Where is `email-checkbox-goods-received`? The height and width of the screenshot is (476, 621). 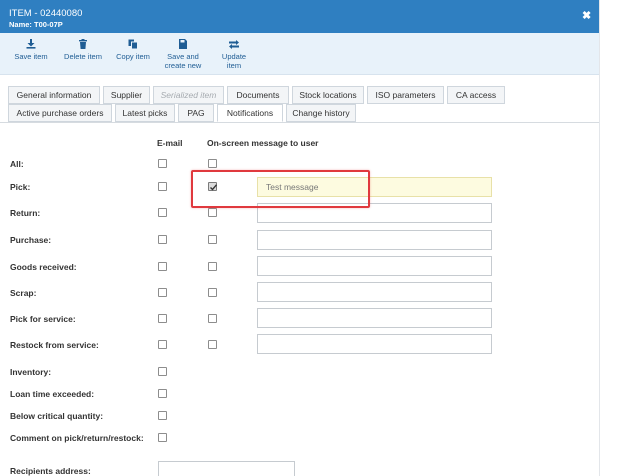
email-checkbox-goods-received is located at coordinates (162, 266).